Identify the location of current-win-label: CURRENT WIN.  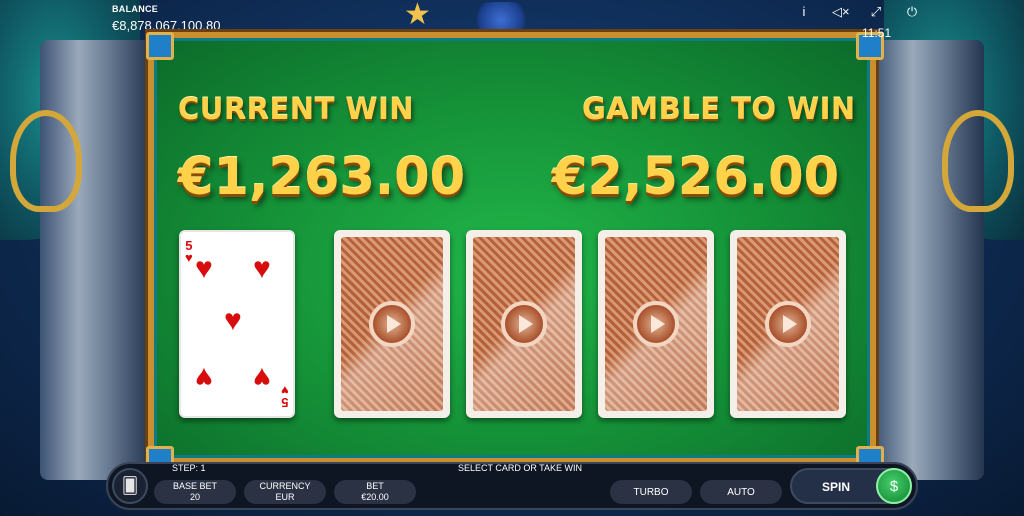
(296, 109).